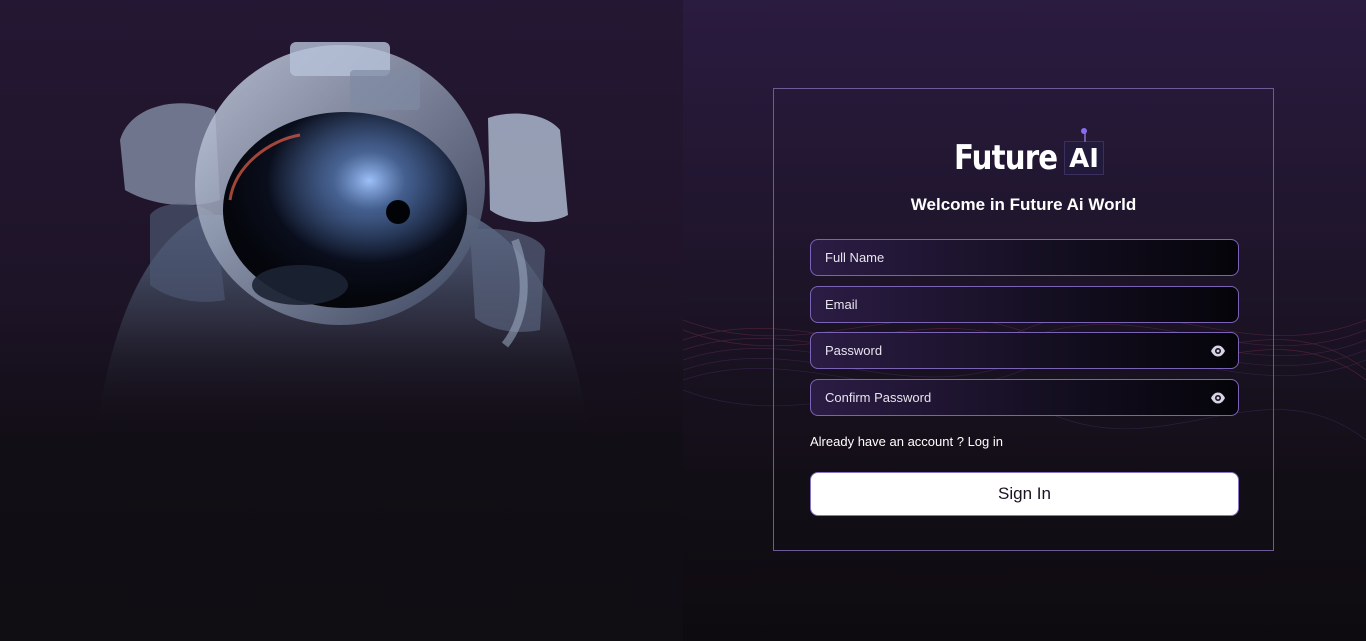  I want to click on confirm-password-input, so click(1024, 397).